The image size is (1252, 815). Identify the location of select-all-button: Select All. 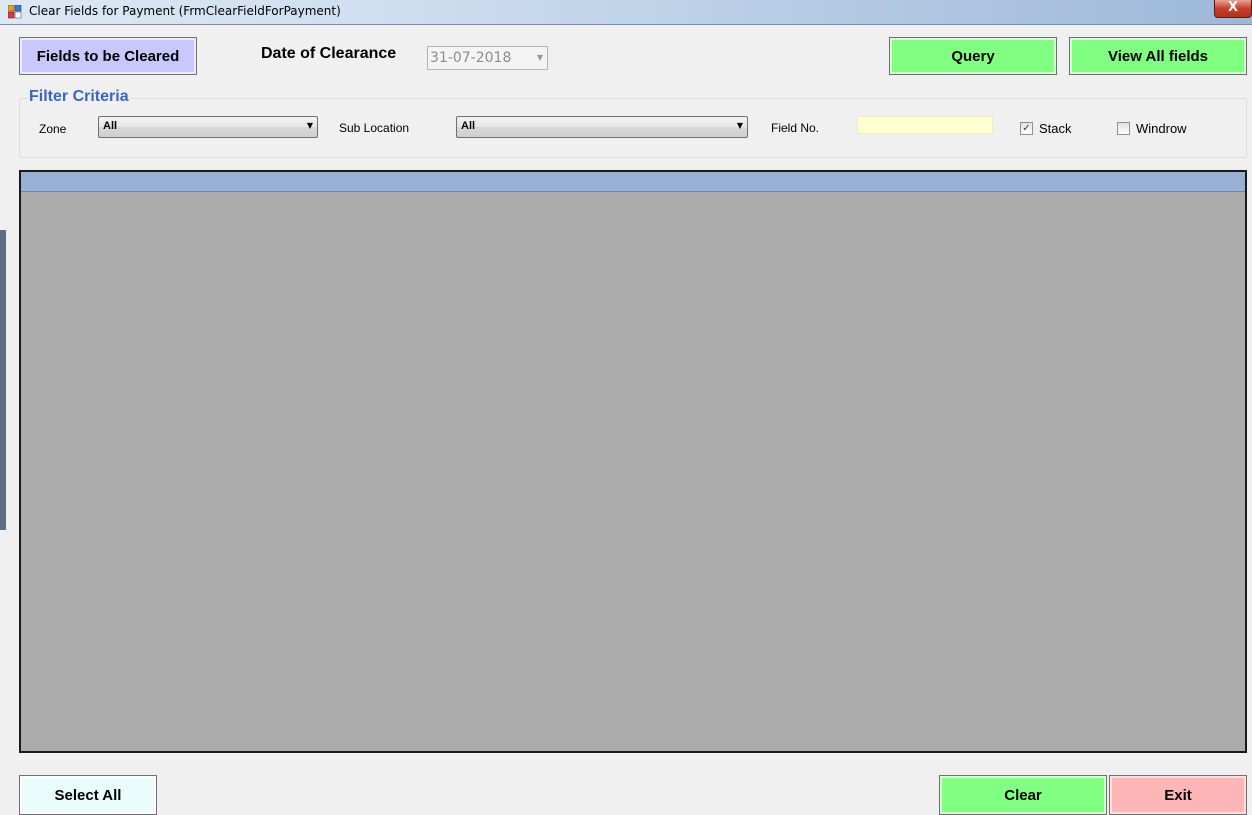
(88, 795).